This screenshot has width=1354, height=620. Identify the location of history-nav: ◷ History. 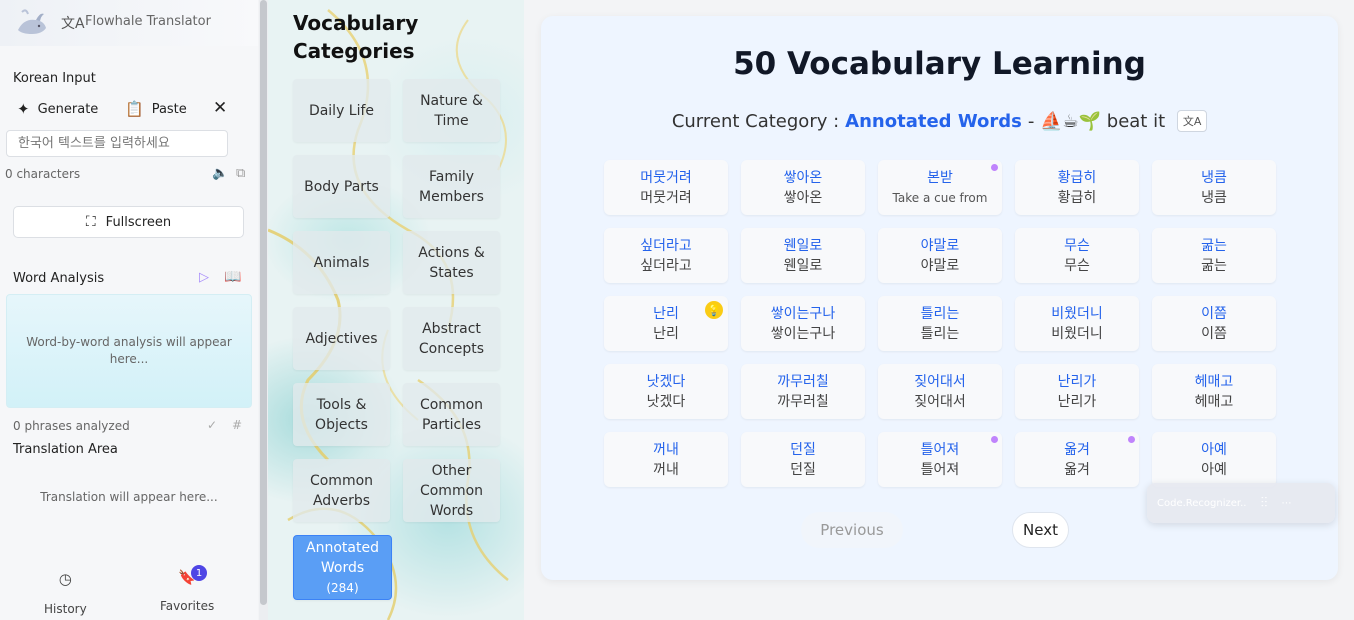
(65, 593).